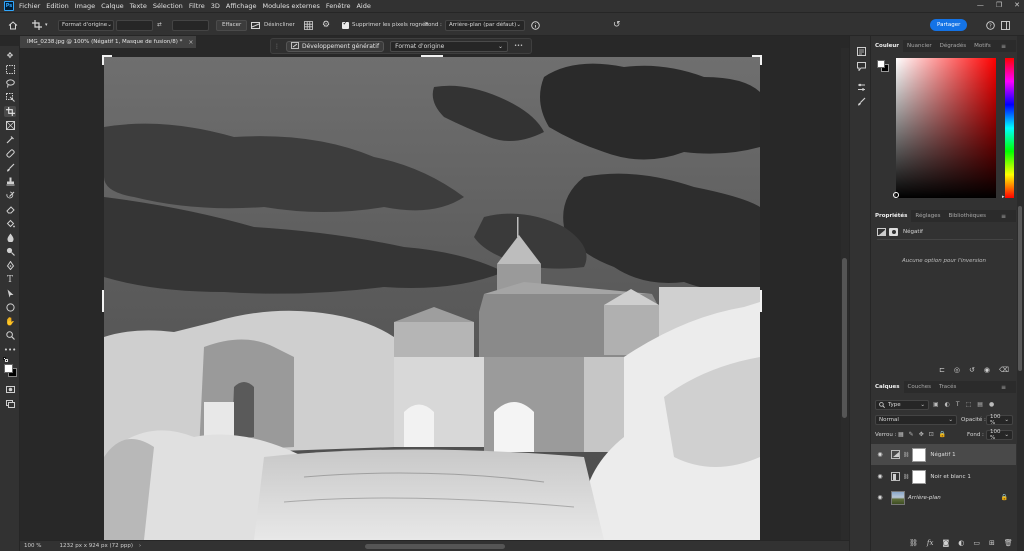 The height and width of the screenshot is (551, 1024). I want to click on color-panel-menu-icon: ≡, so click(1003, 46).